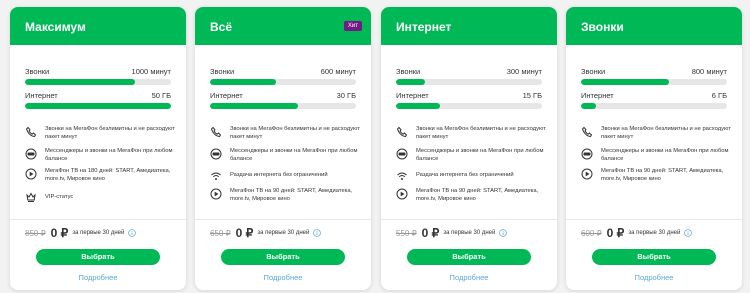  What do you see at coordinates (35, 233) in the screenshot?
I see `old-price: 850 ₽` at bounding box center [35, 233].